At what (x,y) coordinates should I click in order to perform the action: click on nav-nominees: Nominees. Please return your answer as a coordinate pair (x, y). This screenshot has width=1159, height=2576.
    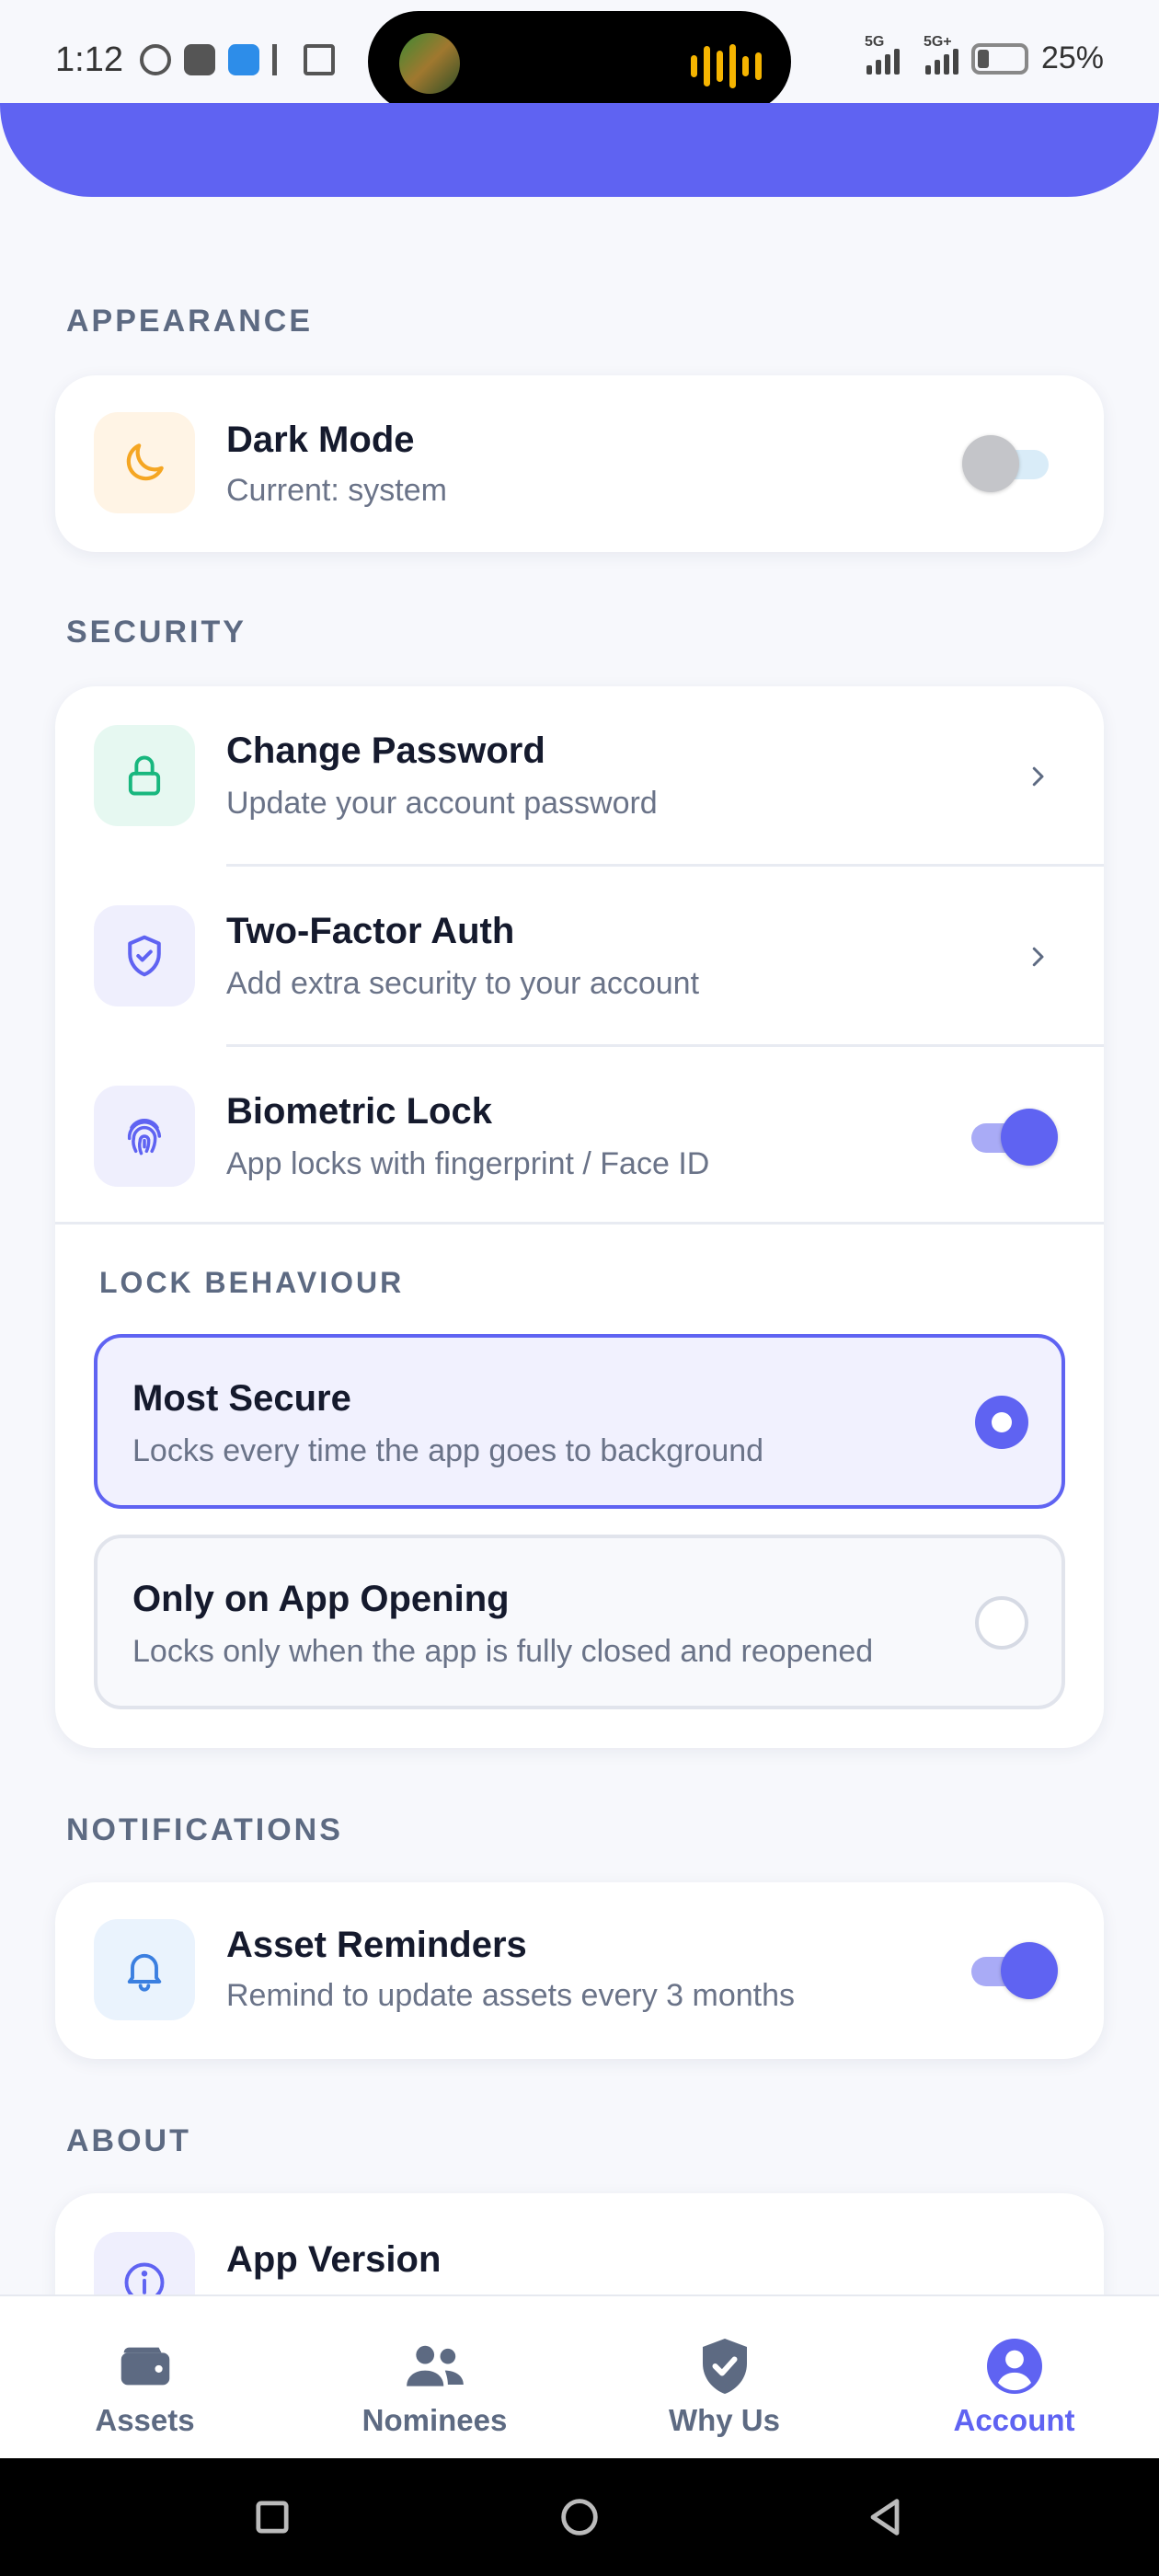
    Looking at the image, I should click on (435, 2377).